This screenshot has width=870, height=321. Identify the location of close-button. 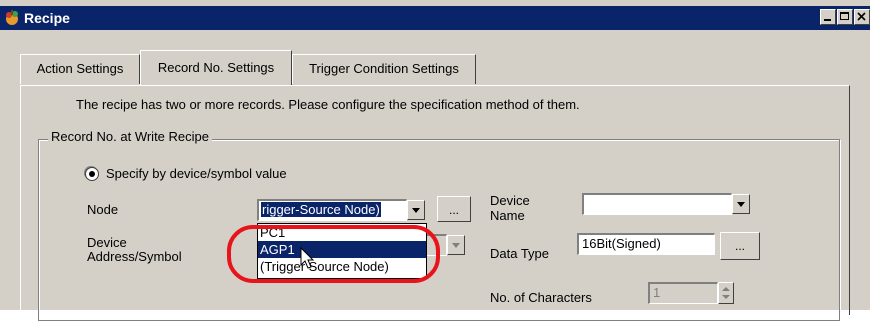
(862, 17).